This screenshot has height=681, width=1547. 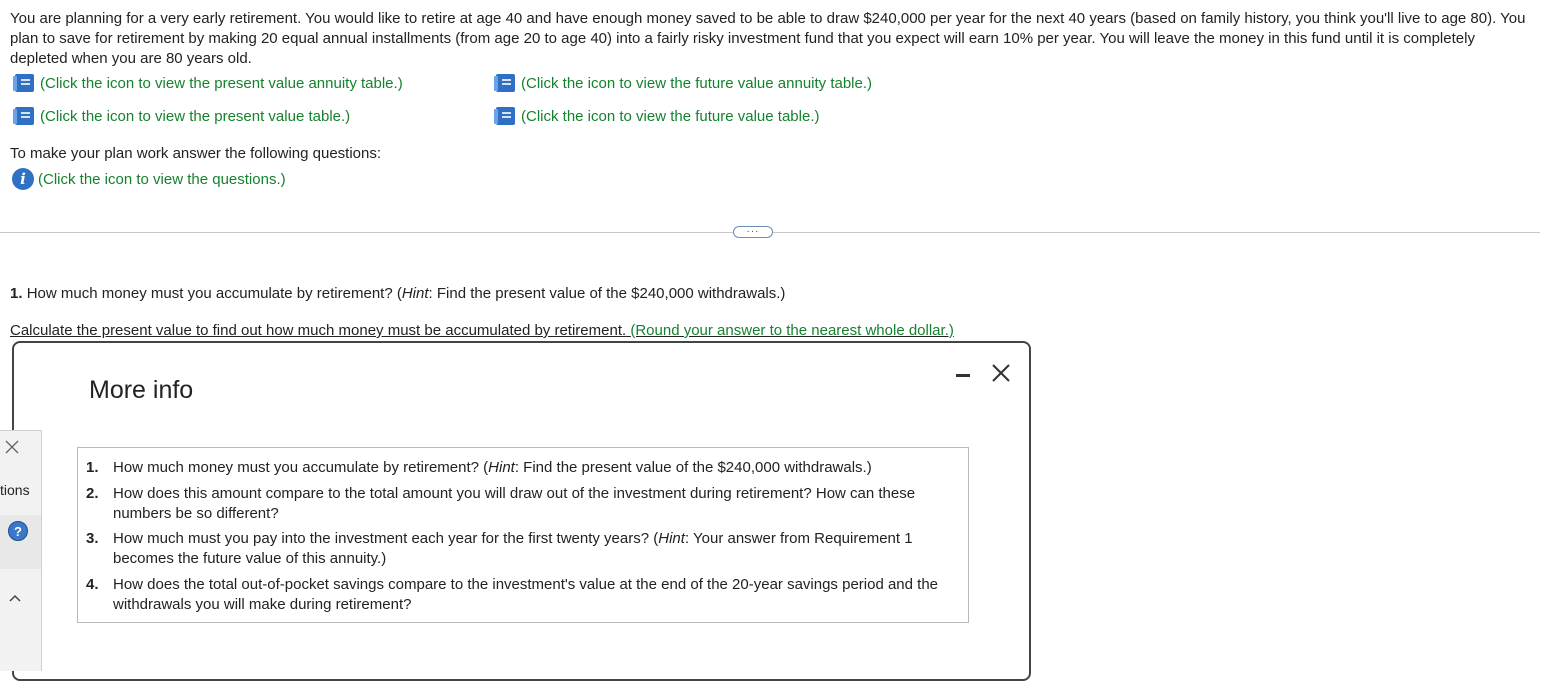 I want to click on question-number: 4., so click(x=92, y=584).